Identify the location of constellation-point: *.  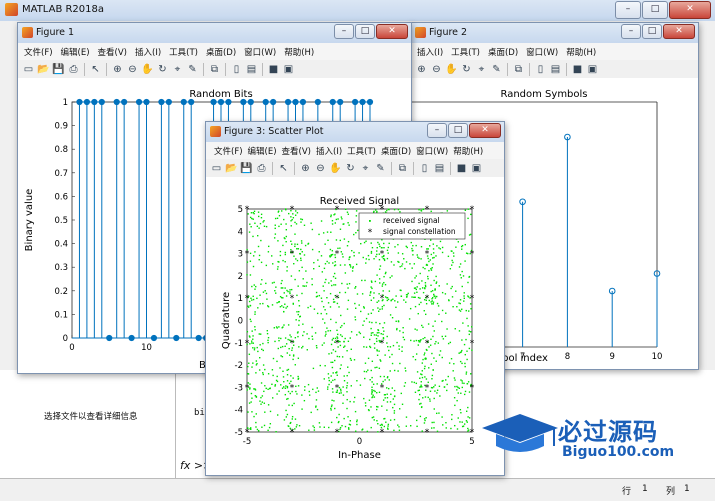
(382, 344).